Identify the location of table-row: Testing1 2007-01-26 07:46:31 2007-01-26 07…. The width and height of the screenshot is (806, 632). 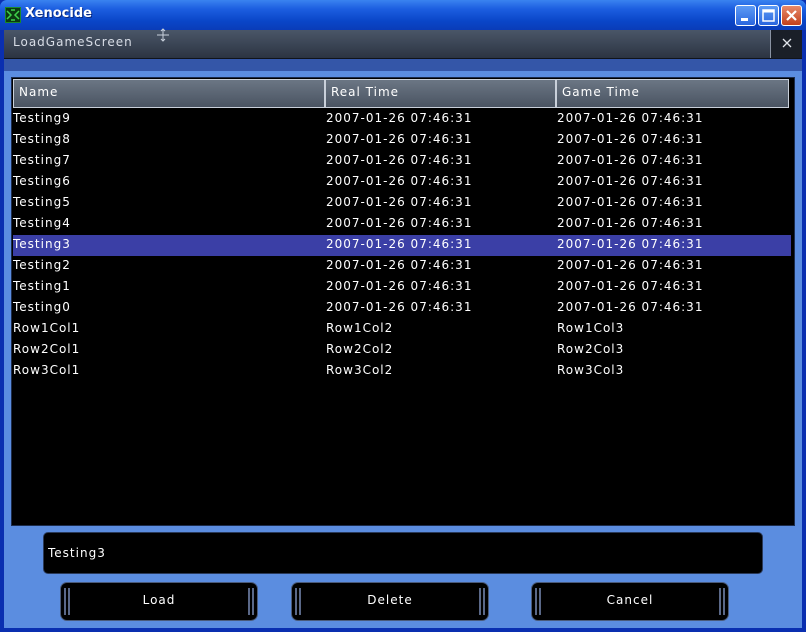
(402, 287).